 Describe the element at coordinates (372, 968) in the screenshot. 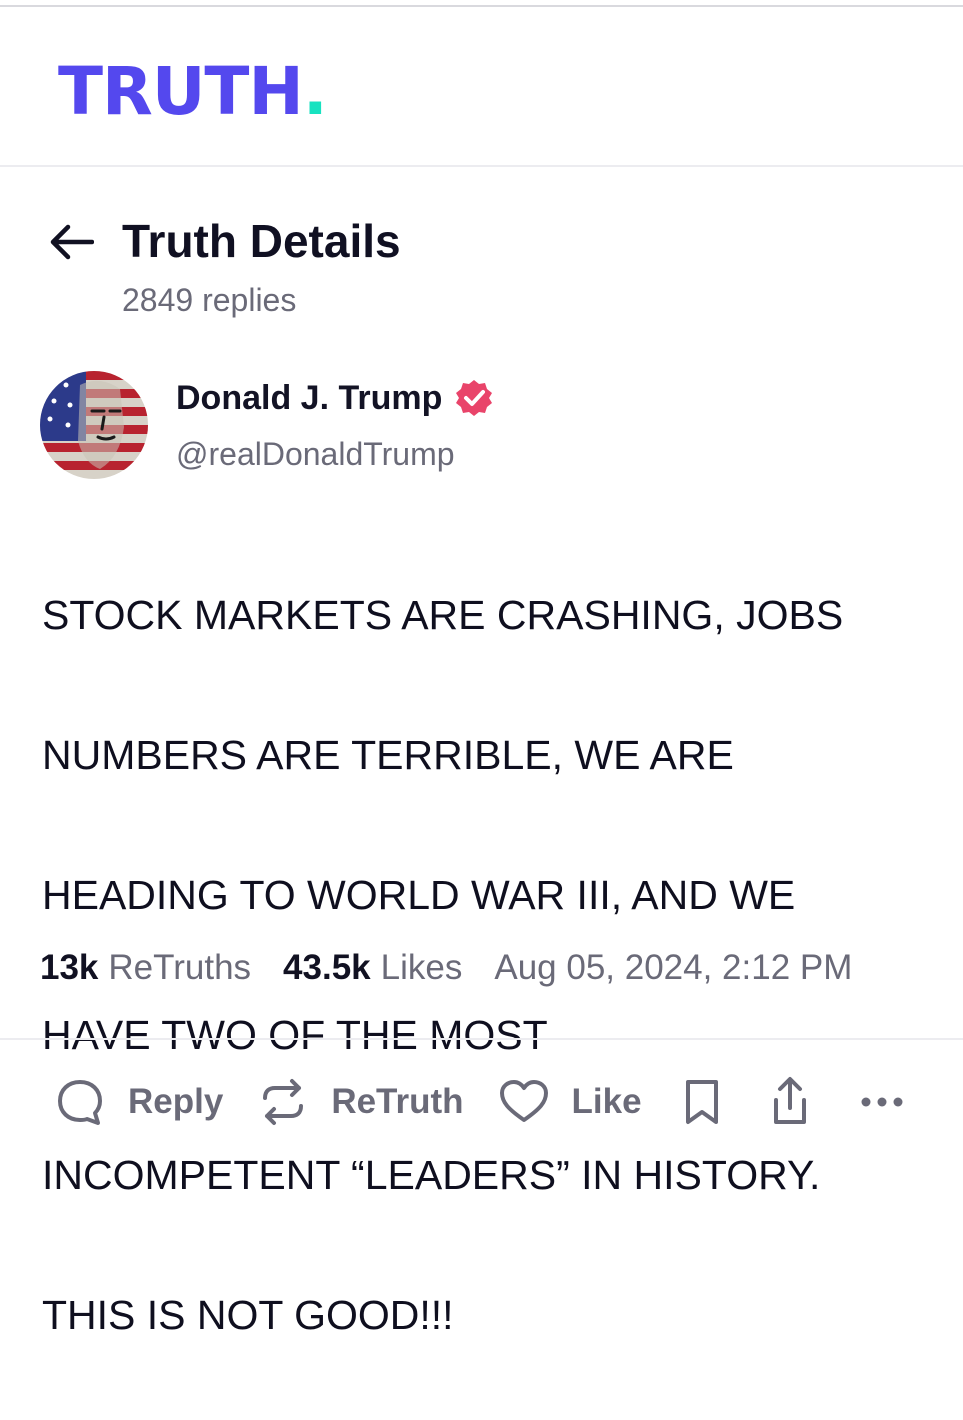

I see `likes-stat: 43.5k Likes` at that location.